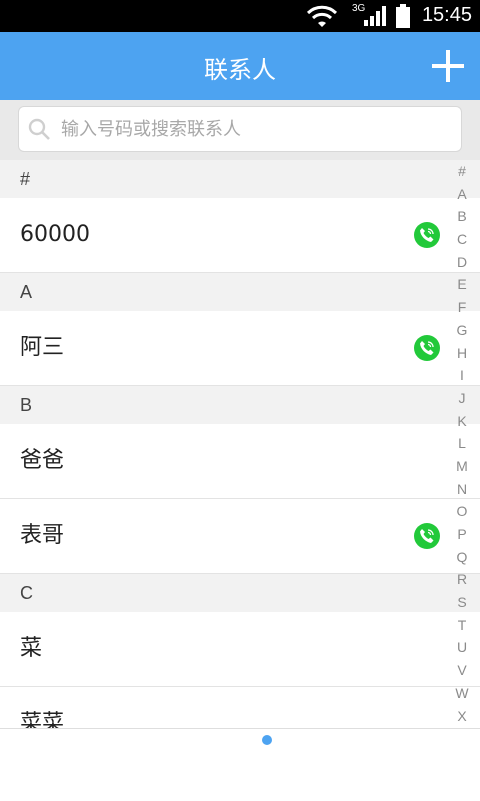  I want to click on contact-row: 菜, so click(240, 649).